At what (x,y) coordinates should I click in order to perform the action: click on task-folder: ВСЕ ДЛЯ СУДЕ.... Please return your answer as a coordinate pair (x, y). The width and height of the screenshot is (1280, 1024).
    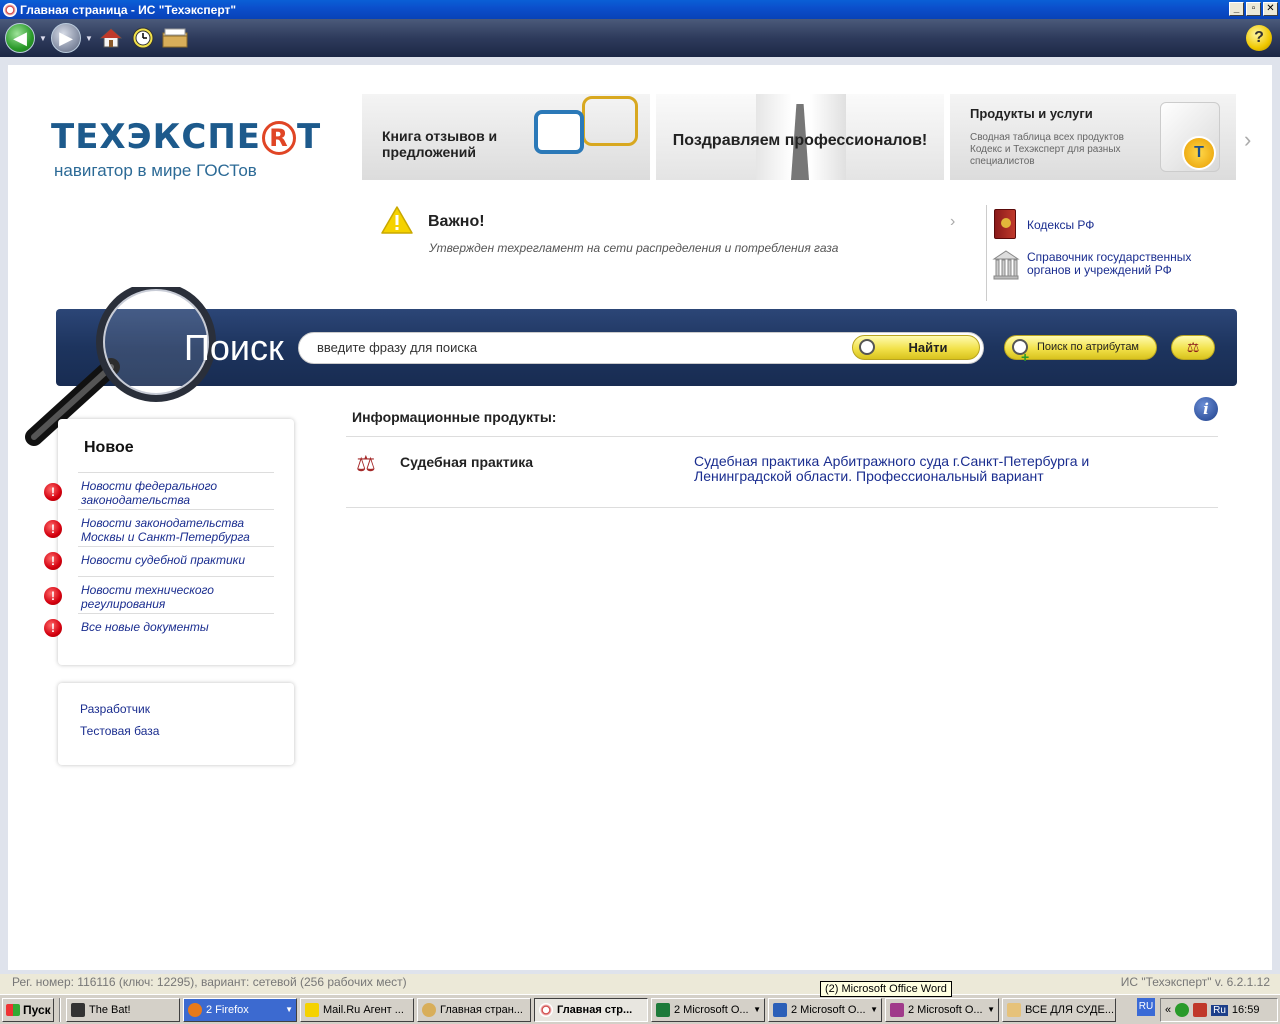
    Looking at the image, I should click on (1059, 1009).